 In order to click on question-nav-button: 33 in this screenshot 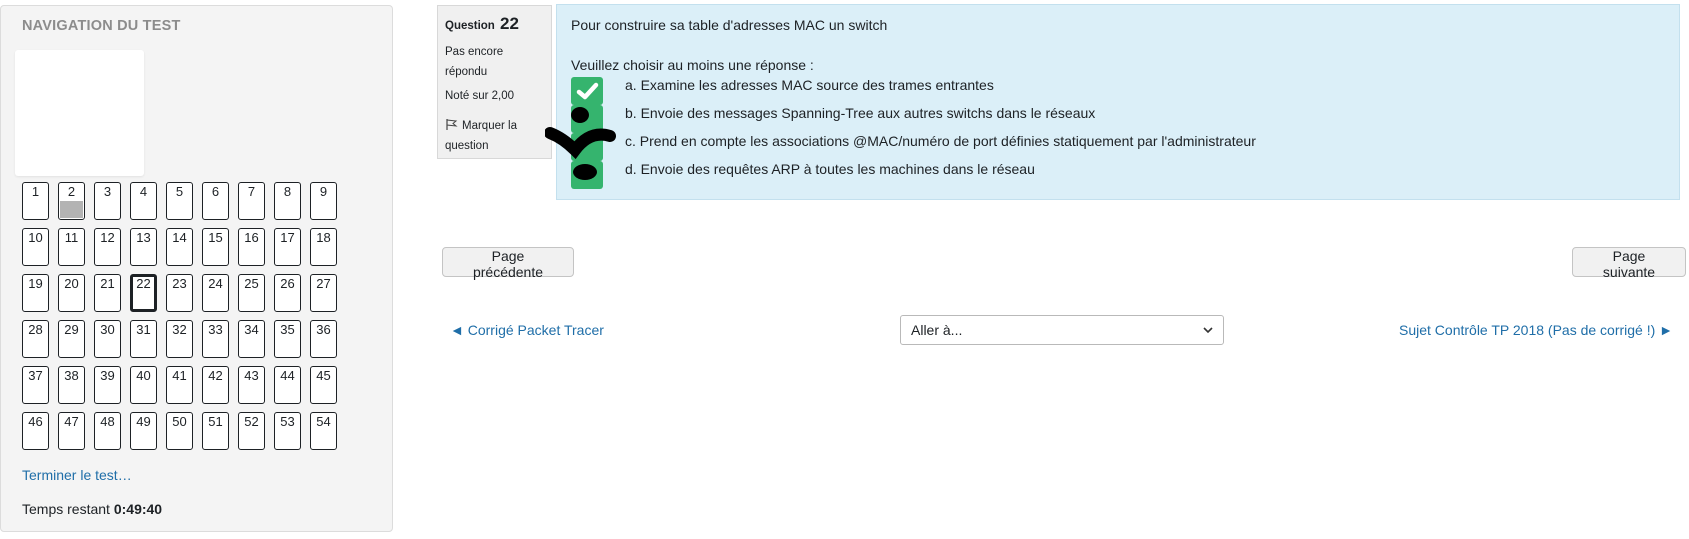, I will do `click(215, 339)`.